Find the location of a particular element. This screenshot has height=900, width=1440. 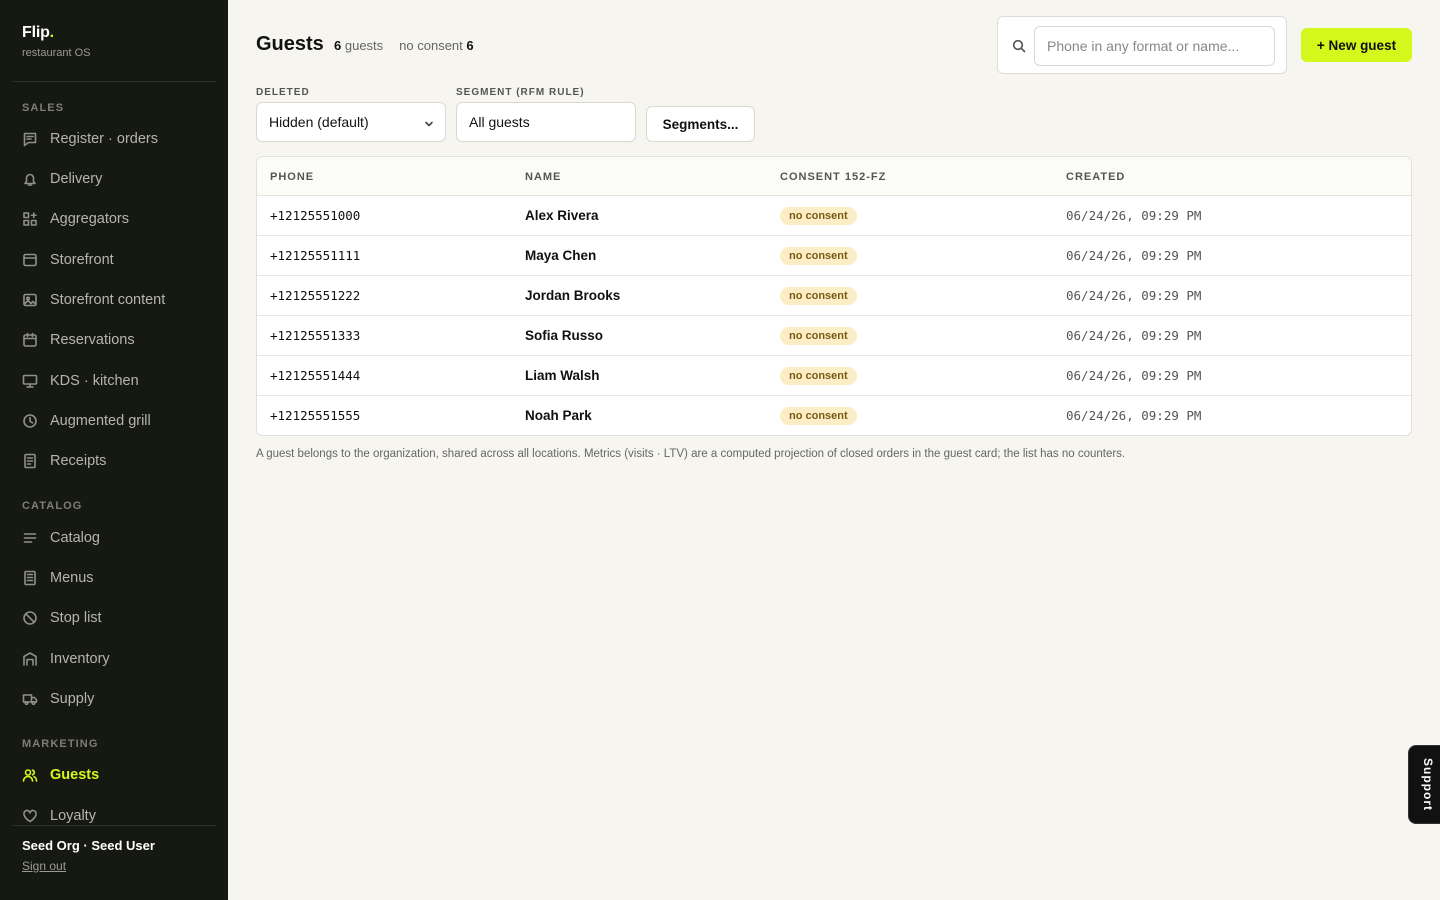

heart-icon is located at coordinates (30, 816).